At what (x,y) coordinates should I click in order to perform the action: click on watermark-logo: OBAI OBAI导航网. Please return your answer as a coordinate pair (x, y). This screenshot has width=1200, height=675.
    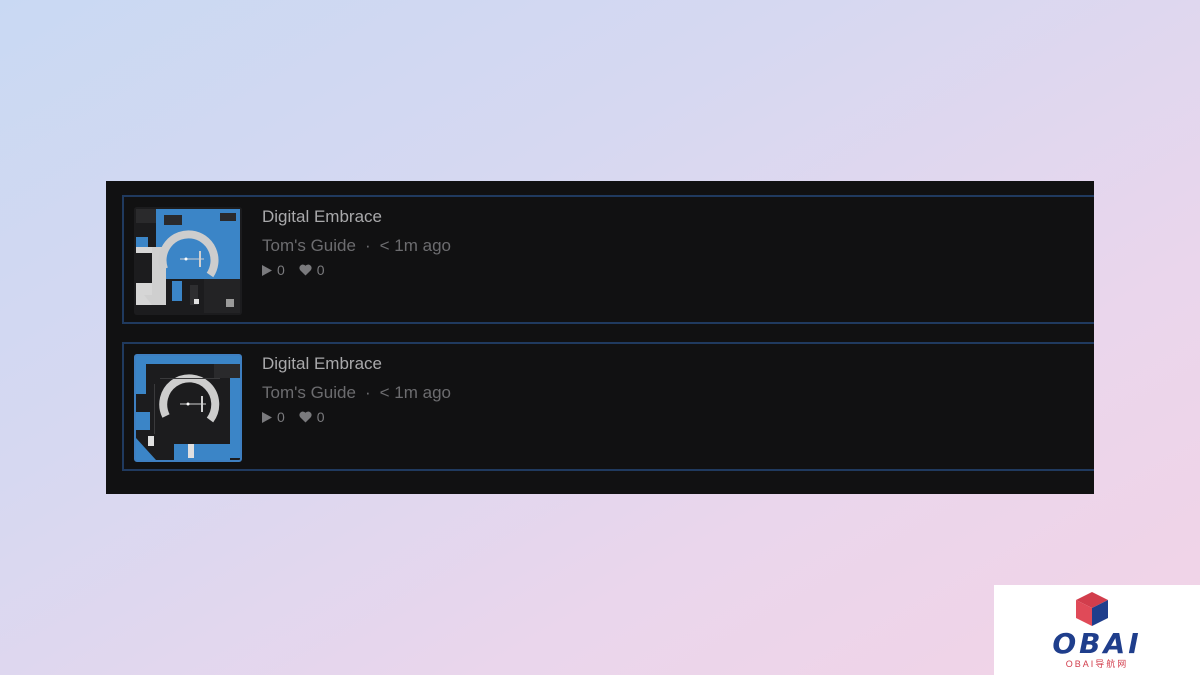
    Looking at the image, I should click on (1097, 630).